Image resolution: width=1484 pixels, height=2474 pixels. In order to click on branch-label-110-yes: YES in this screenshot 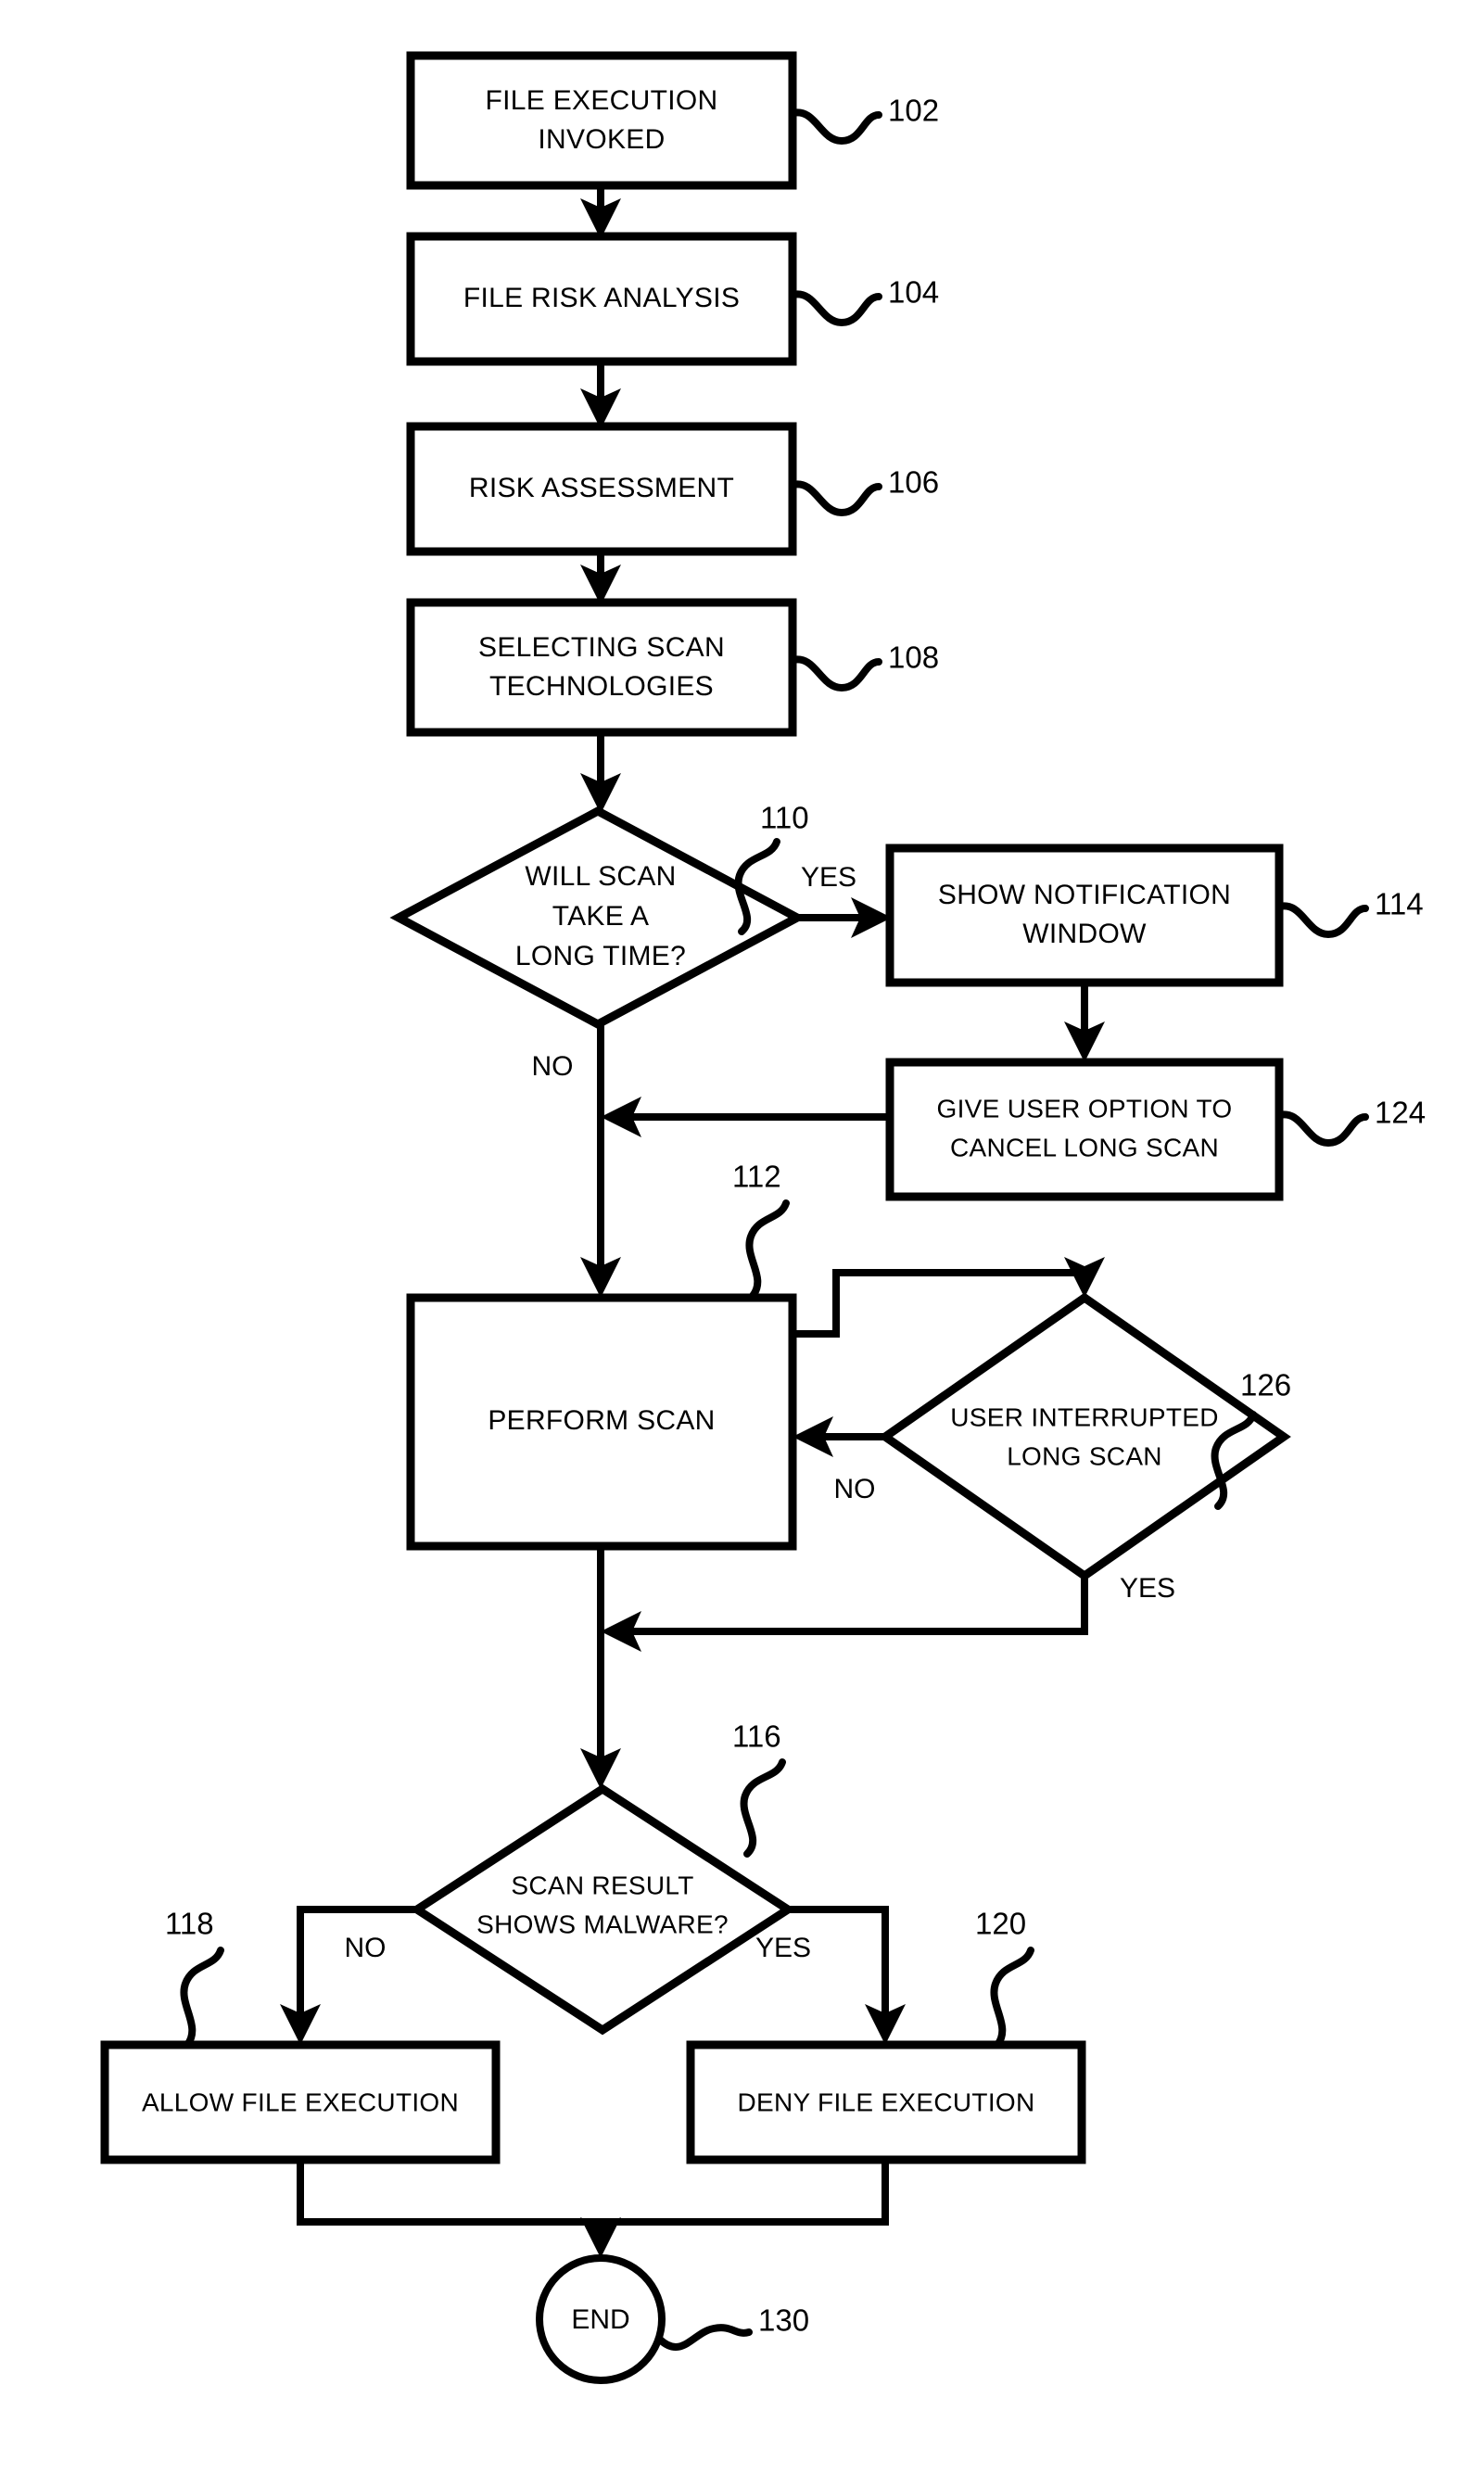, I will do `click(828, 877)`.